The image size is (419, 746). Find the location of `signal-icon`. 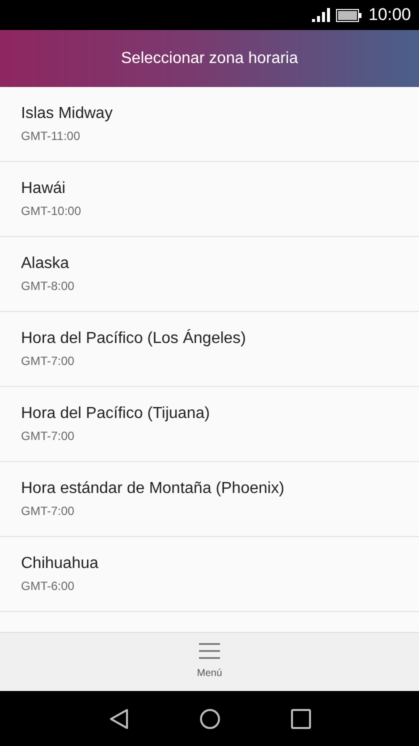

signal-icon is located at coordinates (321, 15).